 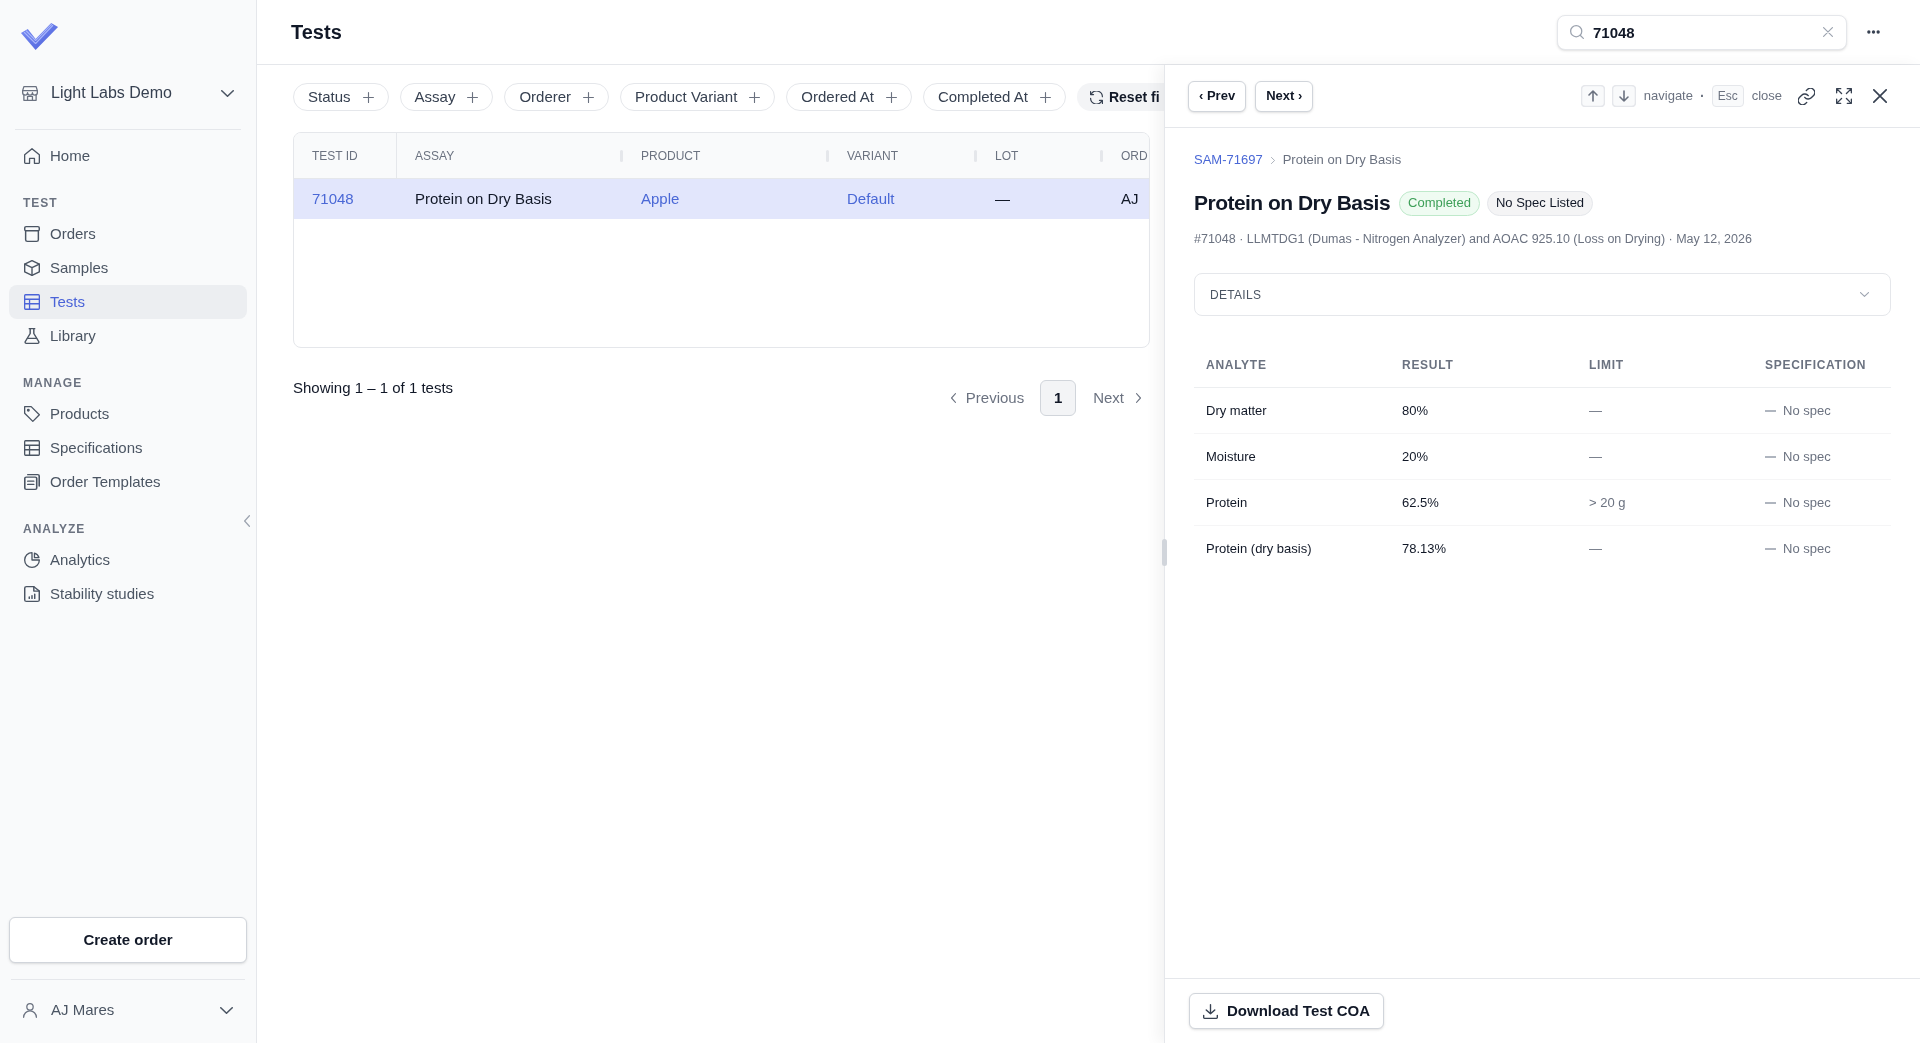 What do you see at coordinates (698, 97) in the screenshot?
I see `filter-chip: Product Variant` at bounding box center [698, 97].